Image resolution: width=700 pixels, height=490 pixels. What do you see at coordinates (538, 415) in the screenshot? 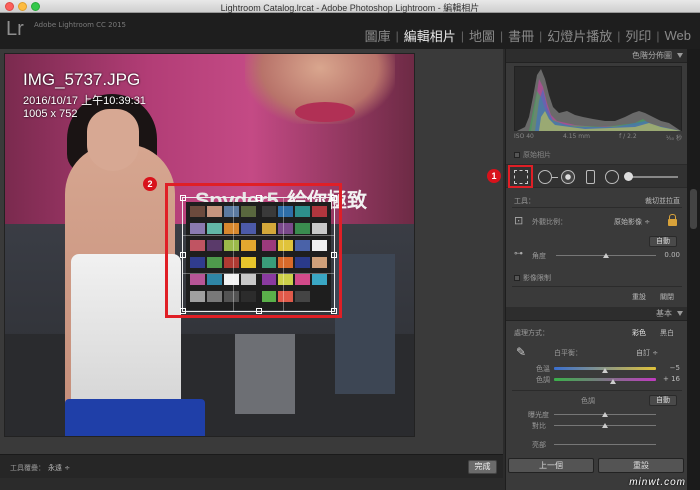
I see `exposure-label: 曝光度` at bounding box center [538, 415].